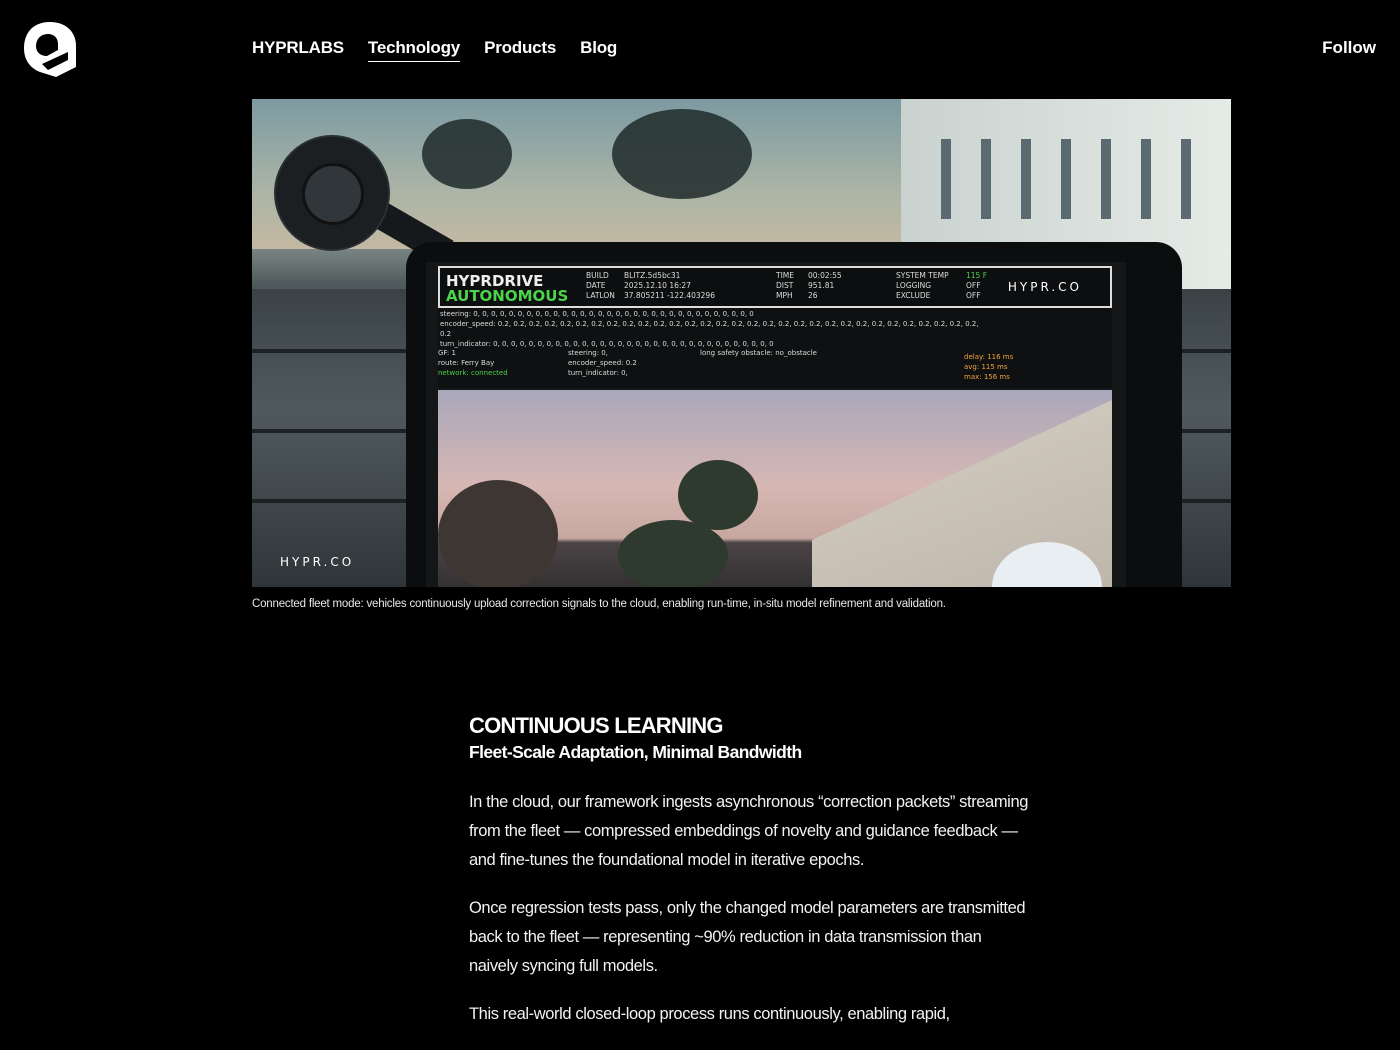  What do you see at coordinates (507, 296) in the screenshot?
I see `hud-brand-sub: AUTONOMOUS` at bounding box center [507, 296].